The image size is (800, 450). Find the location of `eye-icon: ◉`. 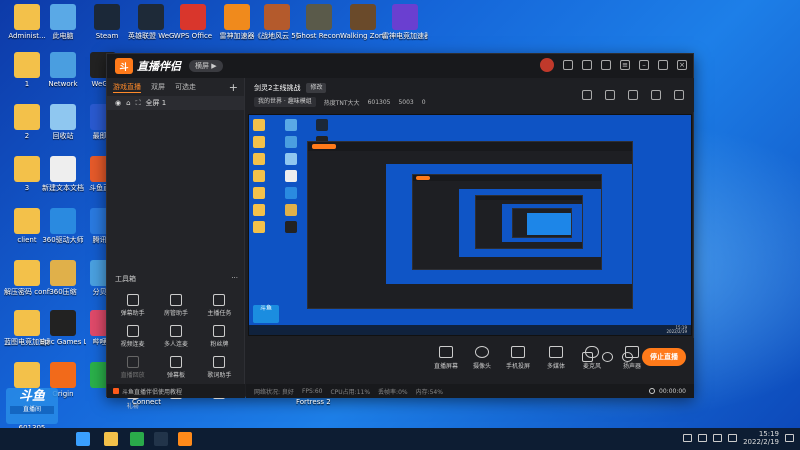

eye-icon: ◉ is located at coordinates (118, 103).